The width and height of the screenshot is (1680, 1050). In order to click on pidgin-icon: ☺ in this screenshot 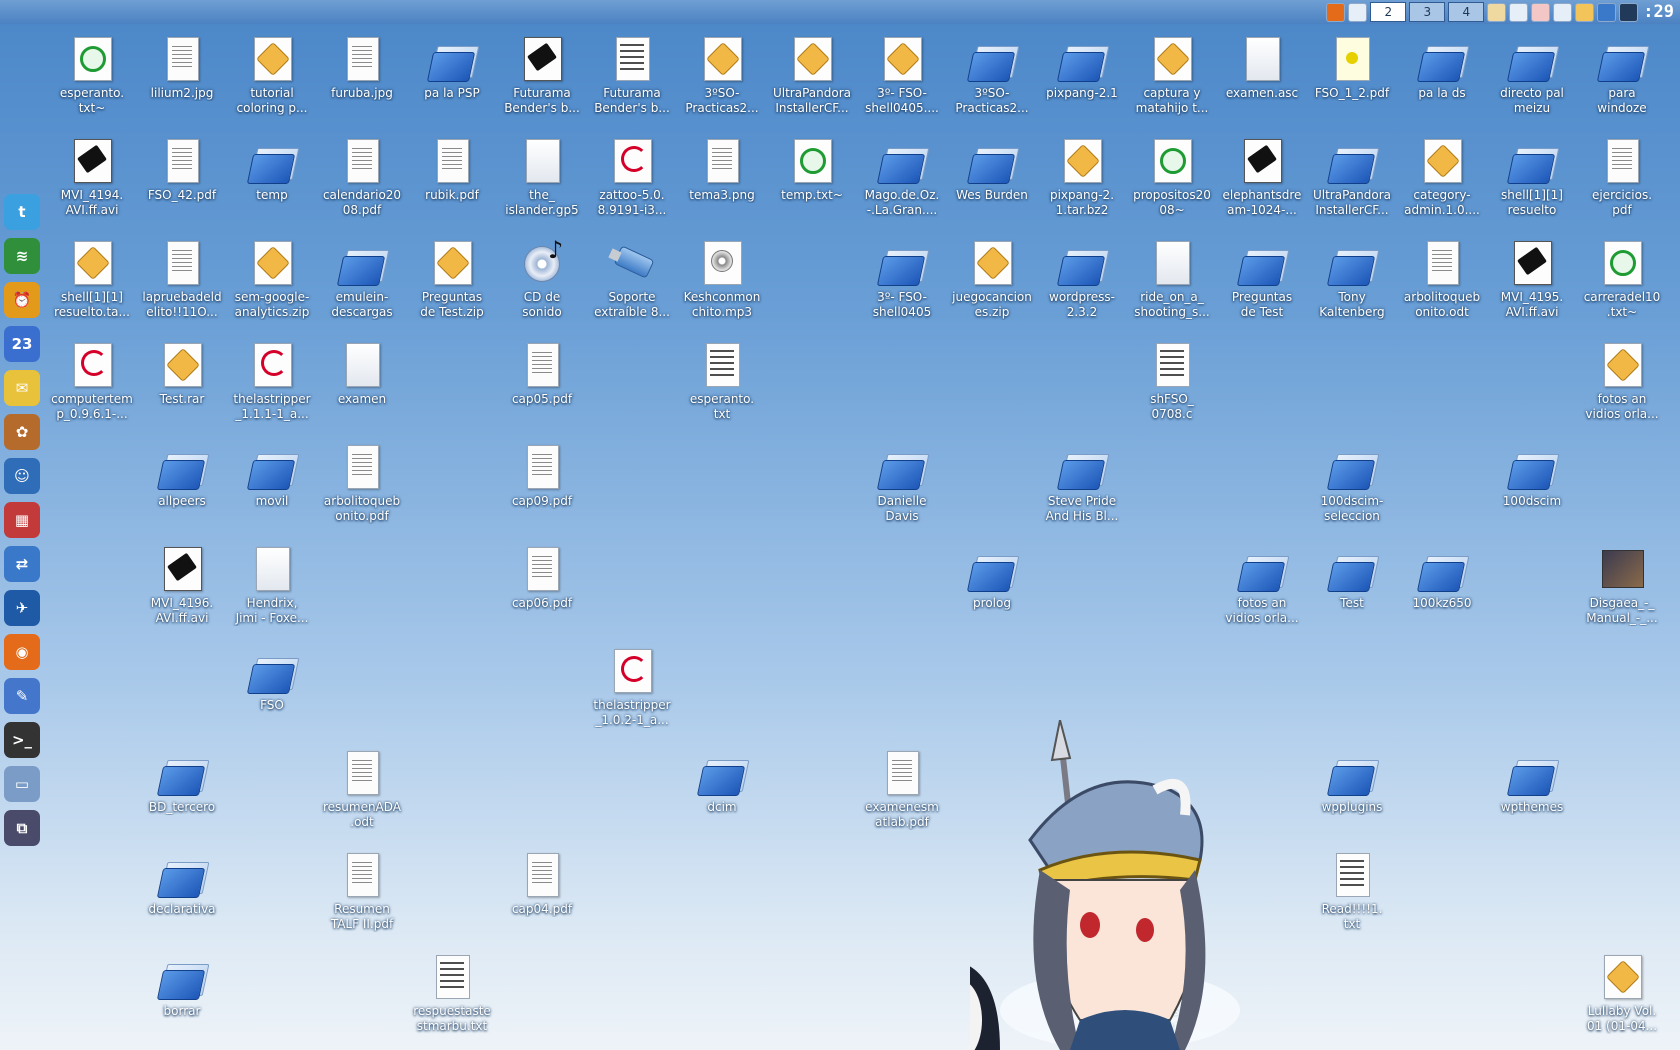, I will do `click(22, 476)`.